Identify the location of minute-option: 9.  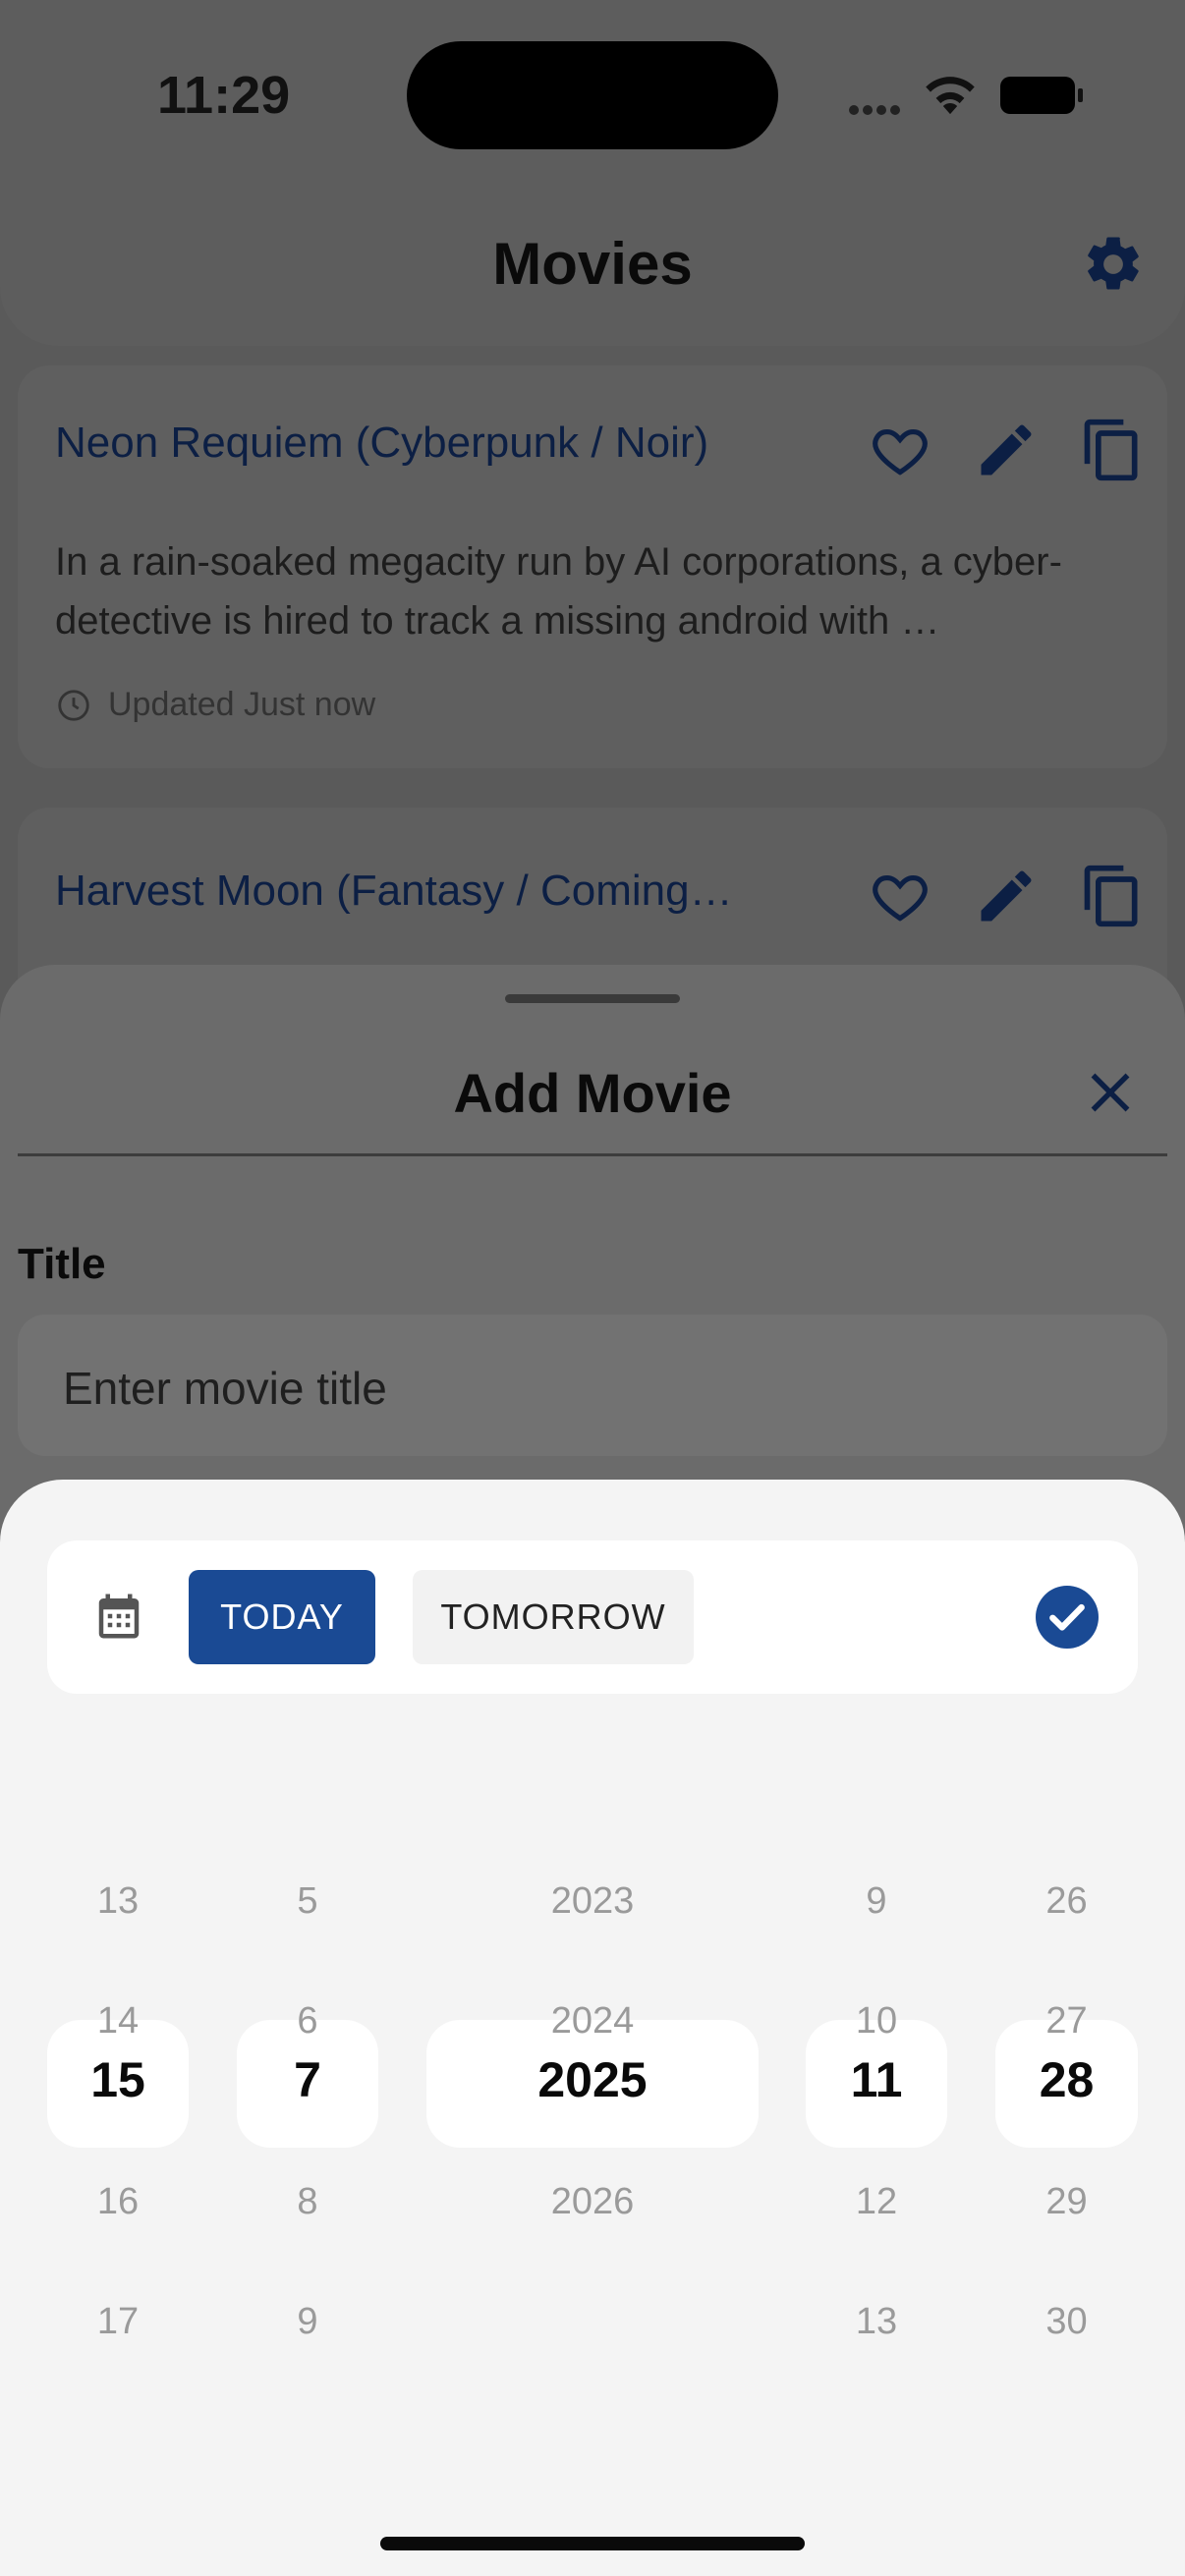
(308, 2322).